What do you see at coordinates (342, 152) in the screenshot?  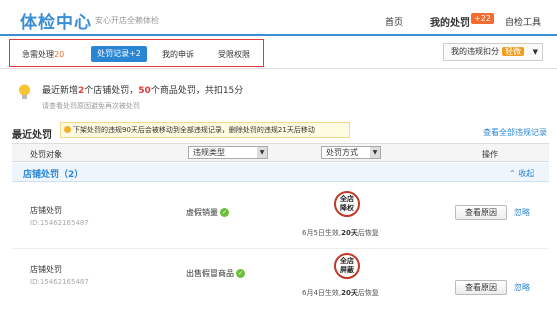 I see `select-value: 处罚方式` at bounding box center [342, 152].